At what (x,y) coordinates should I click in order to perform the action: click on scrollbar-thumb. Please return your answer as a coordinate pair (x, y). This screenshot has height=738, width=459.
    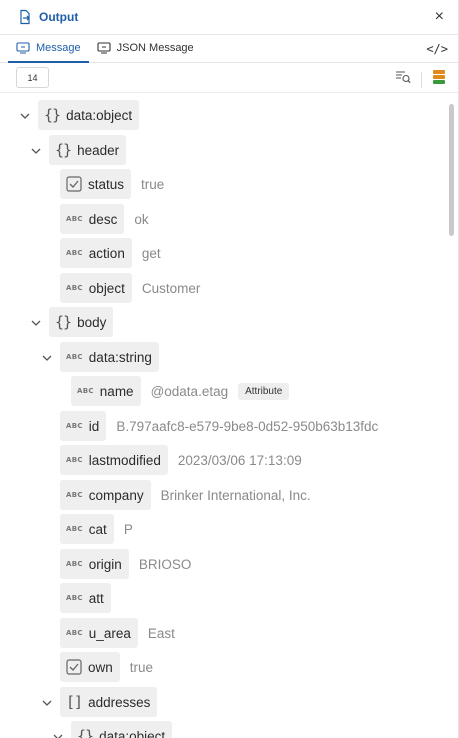
    Looking at the image, I should click on (451, 170).